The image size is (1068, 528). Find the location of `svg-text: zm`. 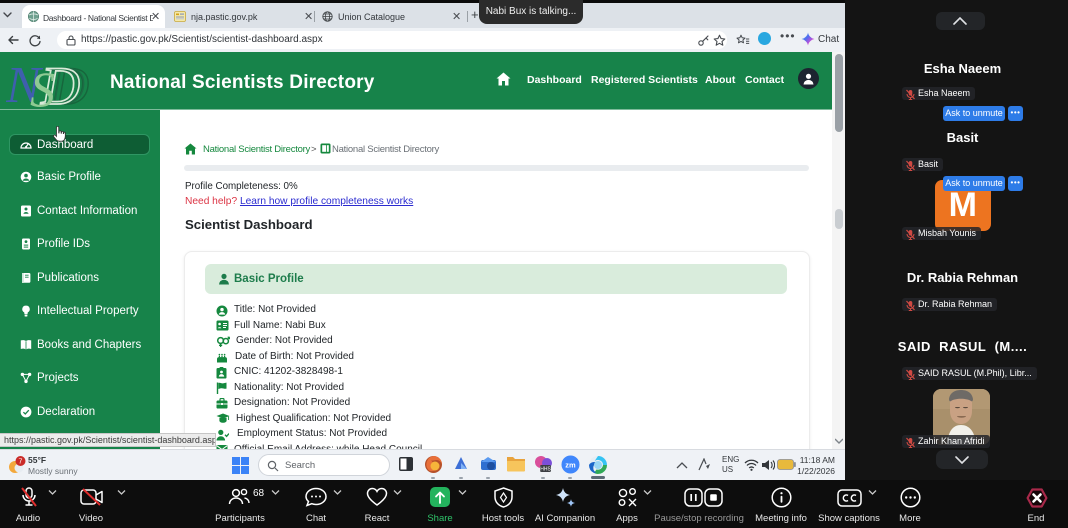

svg-text: zm is located at coordinates (570, 465).